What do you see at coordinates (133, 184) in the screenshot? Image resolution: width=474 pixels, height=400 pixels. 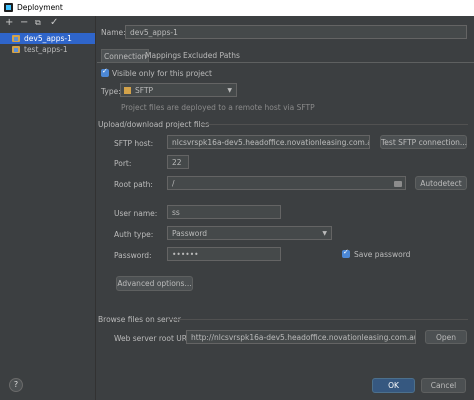 I see `root-path-label: Root path:` at bounding box center [133, 184].